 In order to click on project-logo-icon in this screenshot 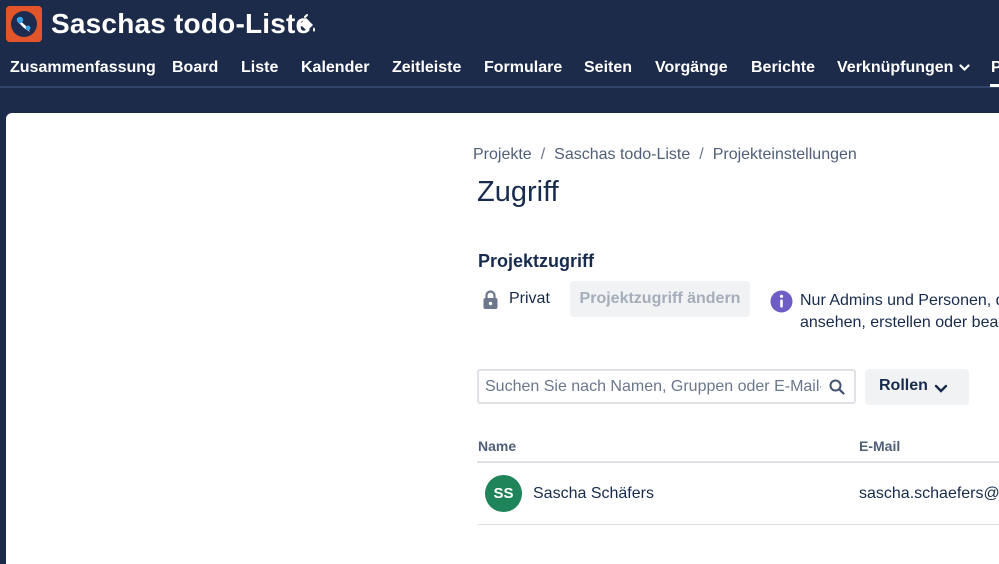, I will do `click(24, 24)`.